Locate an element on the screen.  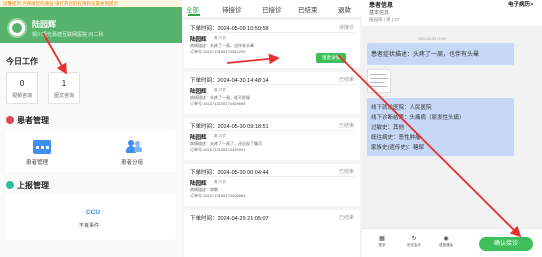
patient-group-button: 患者分组 is located at coordinates (132, 162).